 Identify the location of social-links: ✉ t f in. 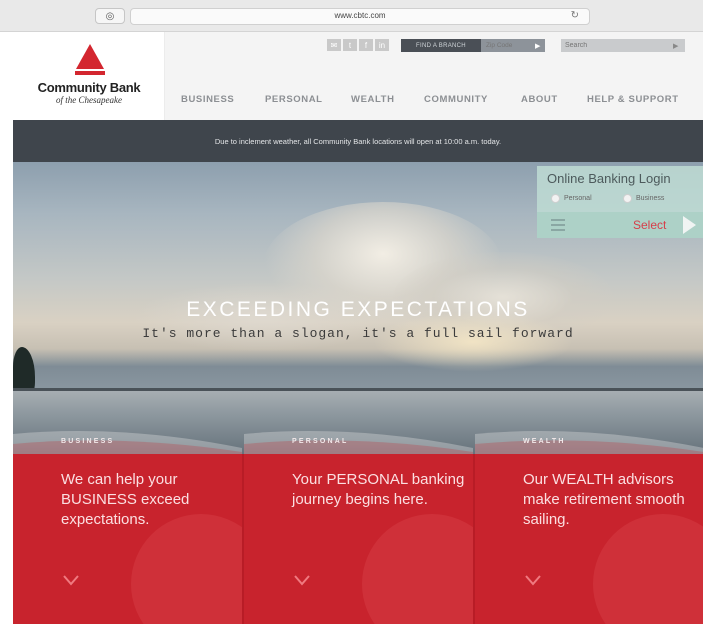
(358, 45).